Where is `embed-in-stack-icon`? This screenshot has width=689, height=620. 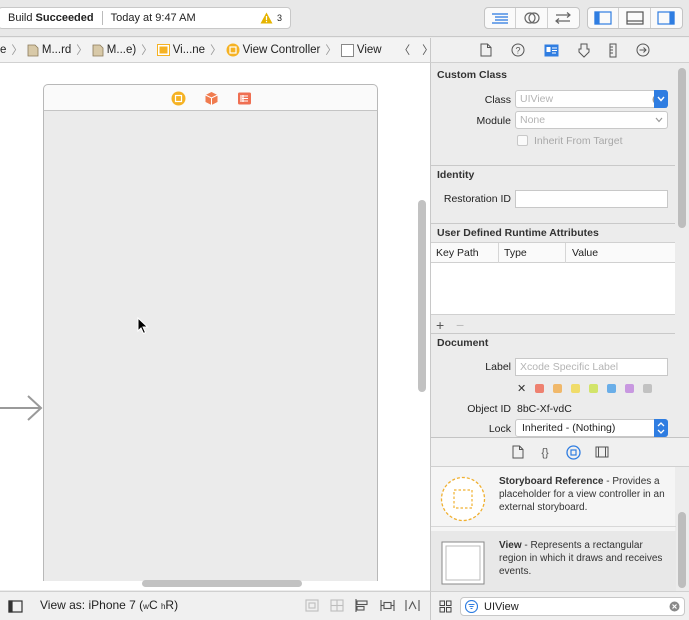
embed-in-stack-icon is located at coordinates (337, 605).